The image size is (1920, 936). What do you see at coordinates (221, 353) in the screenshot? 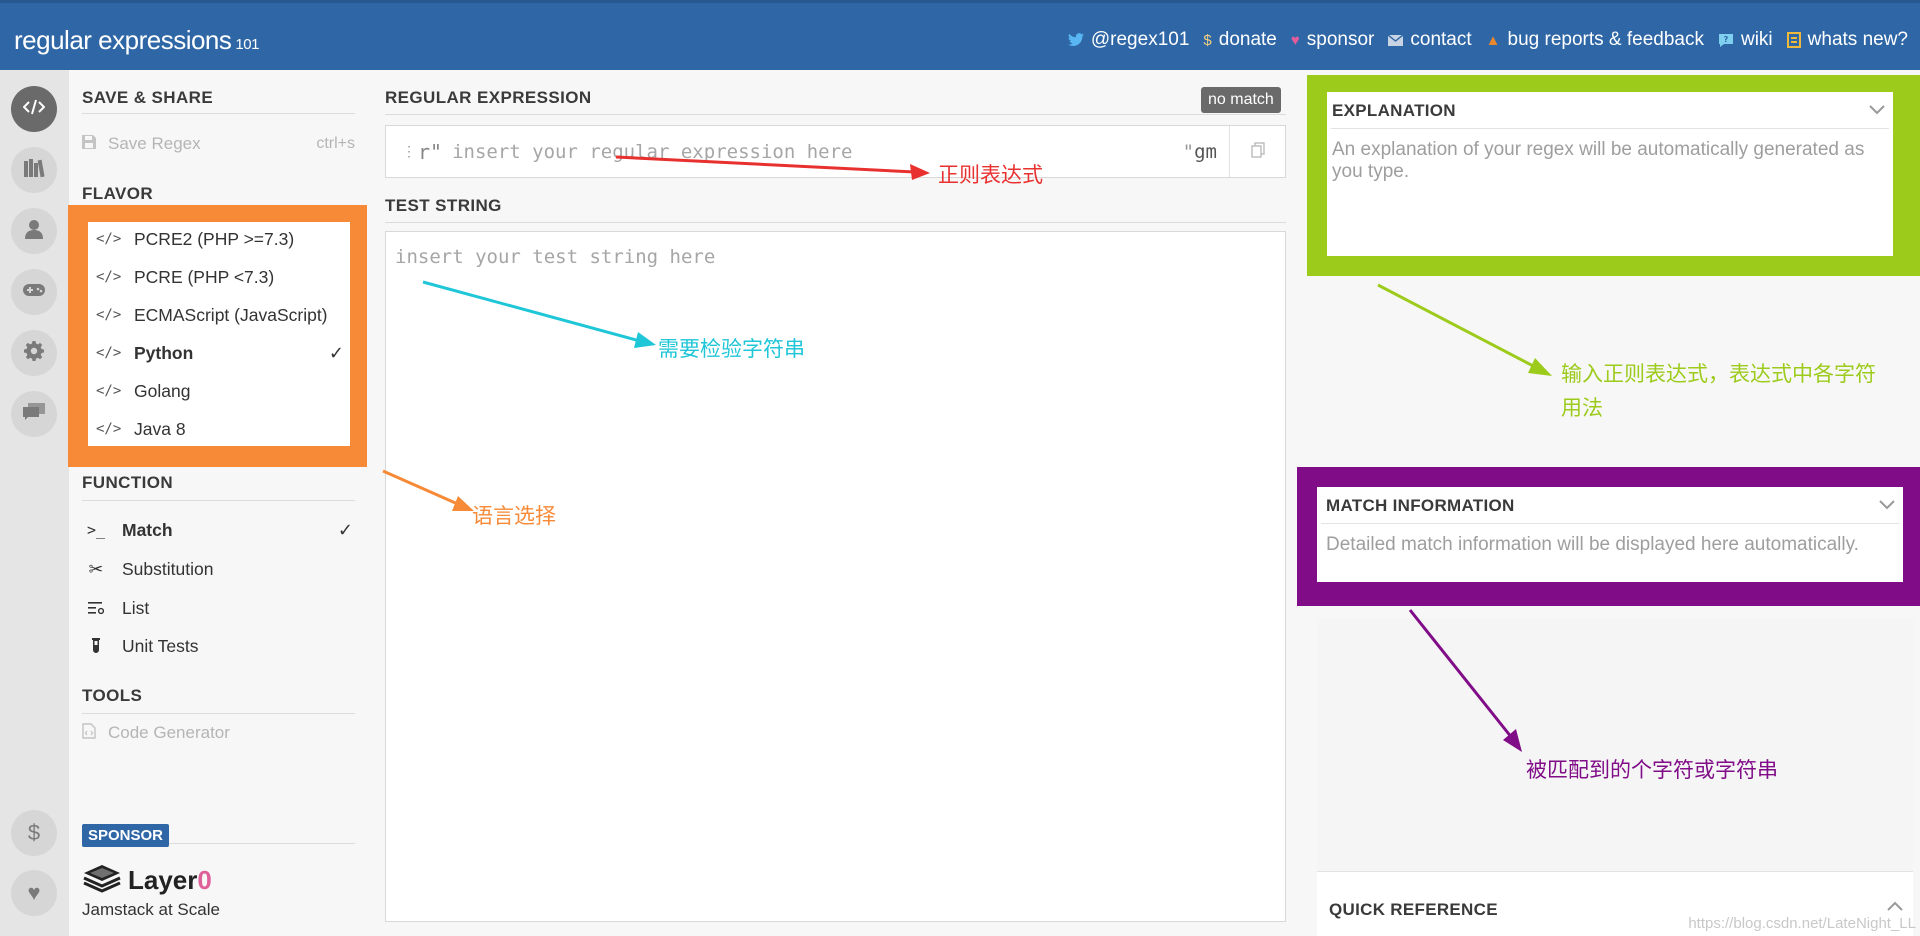
I see `flavor-python: </> Python ✓` at bounding box center [221, 353].